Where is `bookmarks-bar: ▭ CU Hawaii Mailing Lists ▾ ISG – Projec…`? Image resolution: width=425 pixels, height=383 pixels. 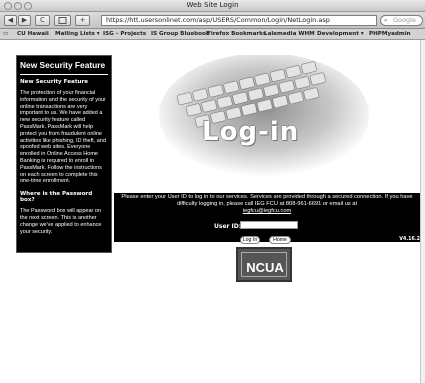 bookmarks-bar: ▭ CU Hawaii Mailing Lists ▾ ISG – Projec… is located at coordinates (212, 34).